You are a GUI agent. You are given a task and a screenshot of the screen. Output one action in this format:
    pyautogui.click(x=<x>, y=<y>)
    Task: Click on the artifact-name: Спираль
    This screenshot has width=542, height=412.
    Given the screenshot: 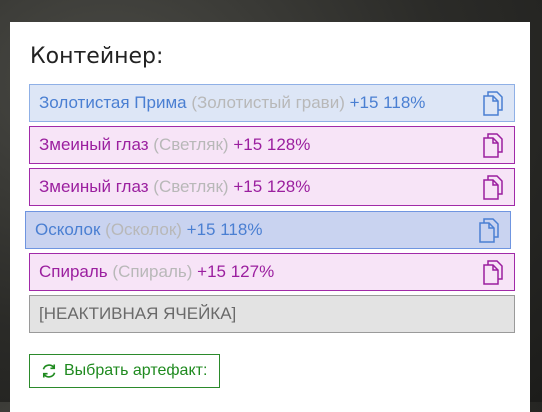 What is the action you would take?
    pyautogui.click(x=73, y=271)
    